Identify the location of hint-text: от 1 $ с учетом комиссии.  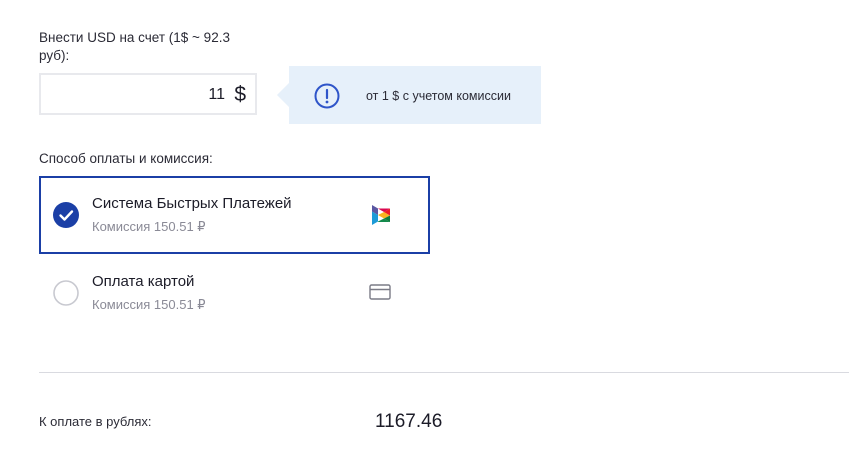
(438, 96).